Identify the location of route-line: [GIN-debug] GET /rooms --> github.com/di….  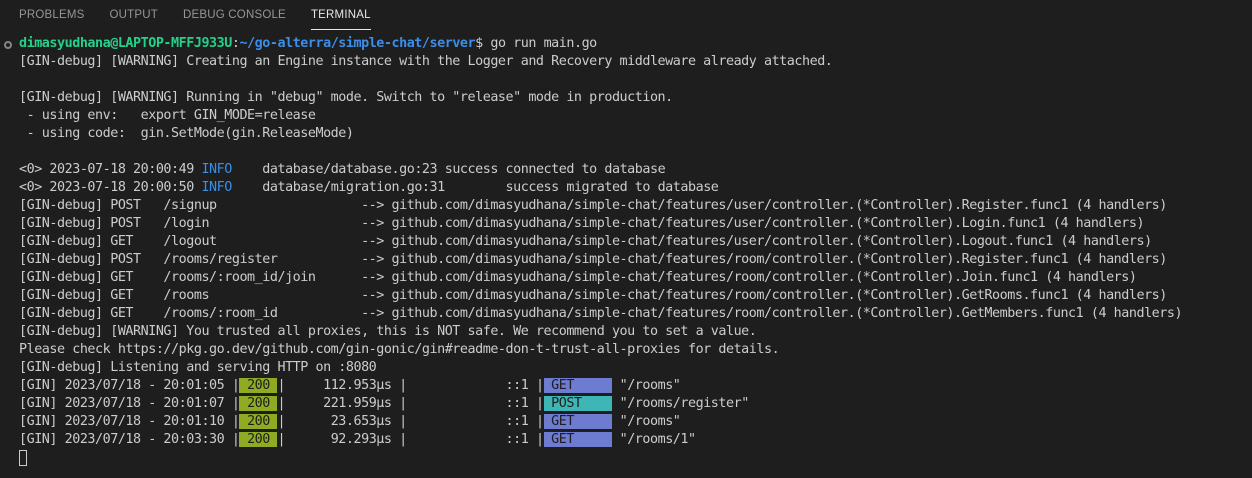
(593, 295).